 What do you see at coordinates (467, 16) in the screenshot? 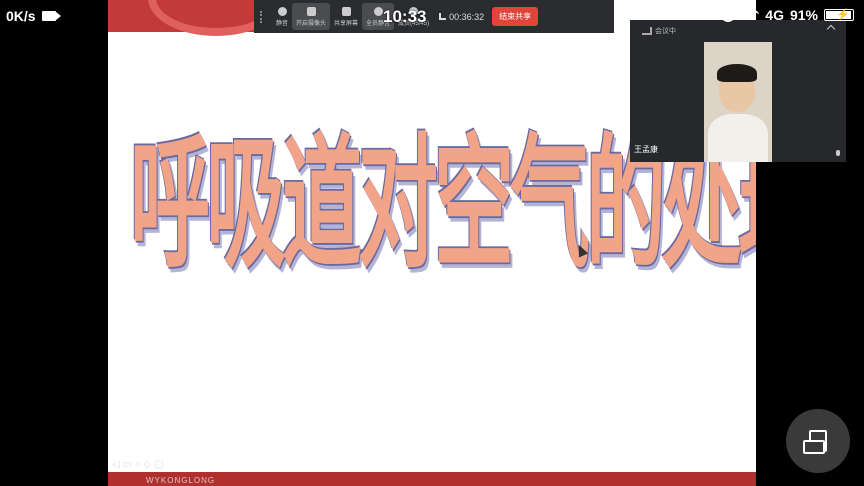
I see `timer-text: 00:36:32` at bounding box center [467, 16].